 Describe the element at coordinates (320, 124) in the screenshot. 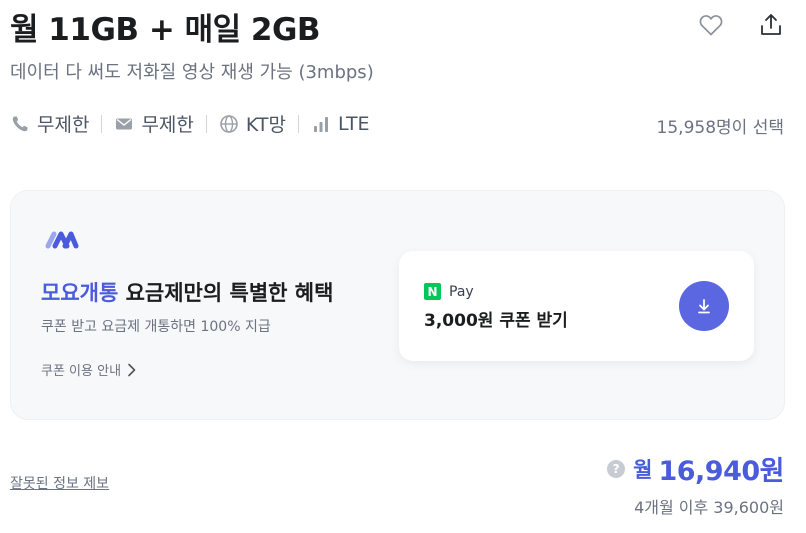

I see `signal-icon` at that location.